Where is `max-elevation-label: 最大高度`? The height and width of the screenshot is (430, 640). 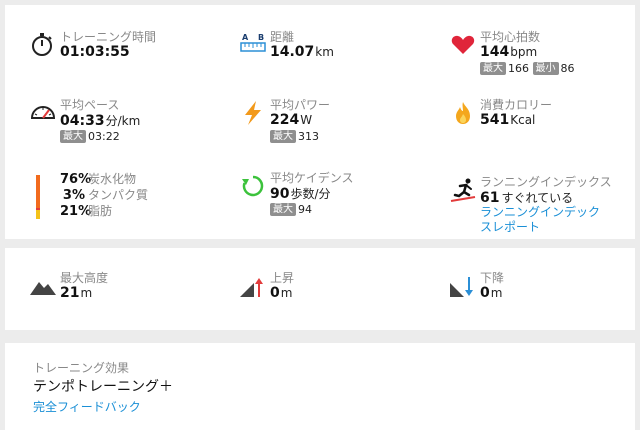
max-elevation-label: 最大高度 is located at coordinates (84, 278).